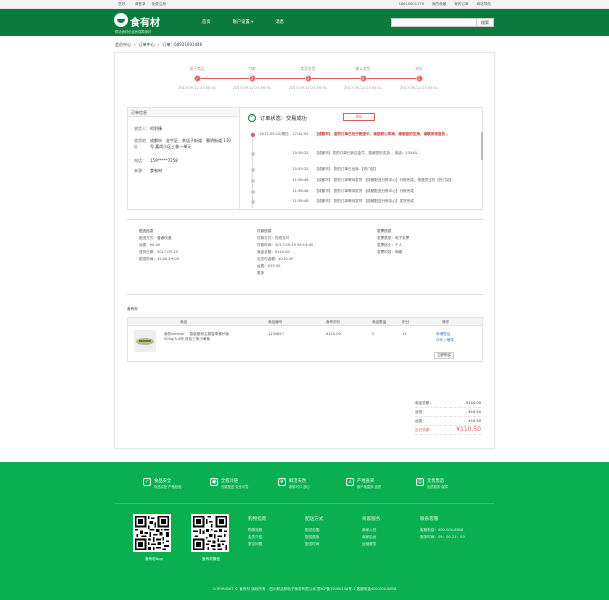  I want to click on nav-account-settings: 账户设置 ▾, so click(243, 22).